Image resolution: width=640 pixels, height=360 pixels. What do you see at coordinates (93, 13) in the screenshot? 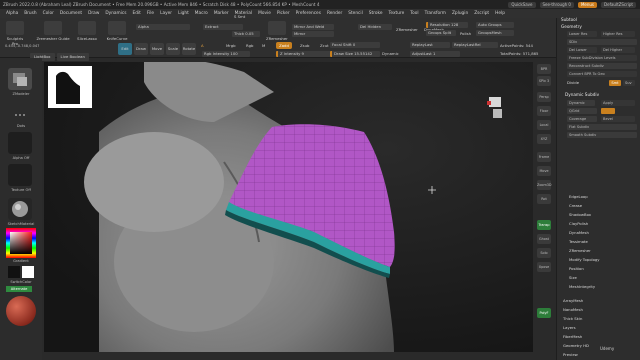
I see `menu-draw: Draw` at bounding box center [93, 13].